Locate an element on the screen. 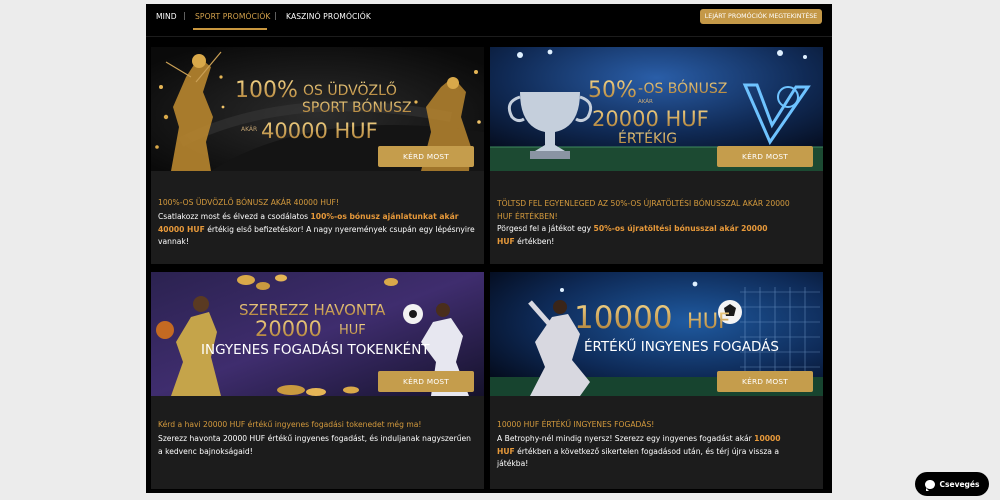  promo-title: 100%-OS ÜDVÖZLŐ BÓNUSZ AKÁR 40000 HUF! is located at coordinates (248, 202).